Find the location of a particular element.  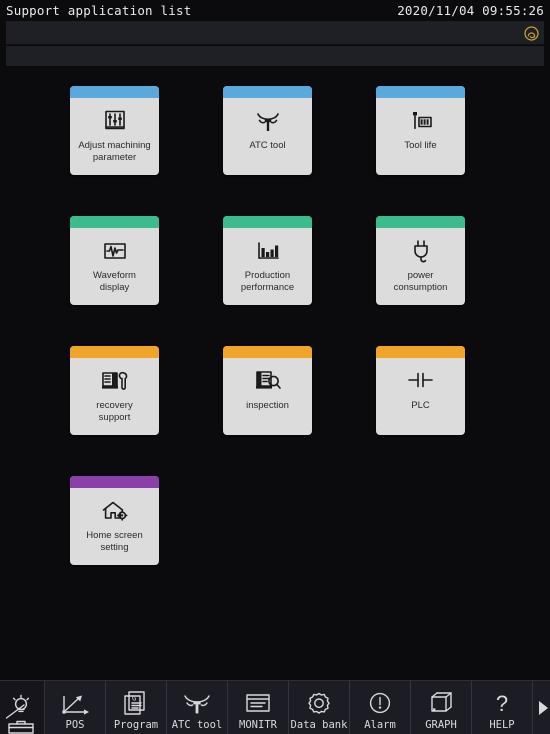

tile-inspection: inspection is located at coordinates (267, 390).